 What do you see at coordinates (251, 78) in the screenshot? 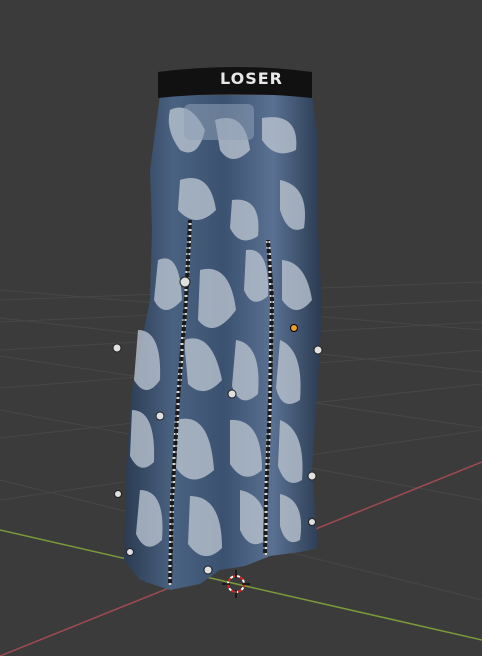
I see `waistband-text: LOSER` at bounding box center [251, 78].